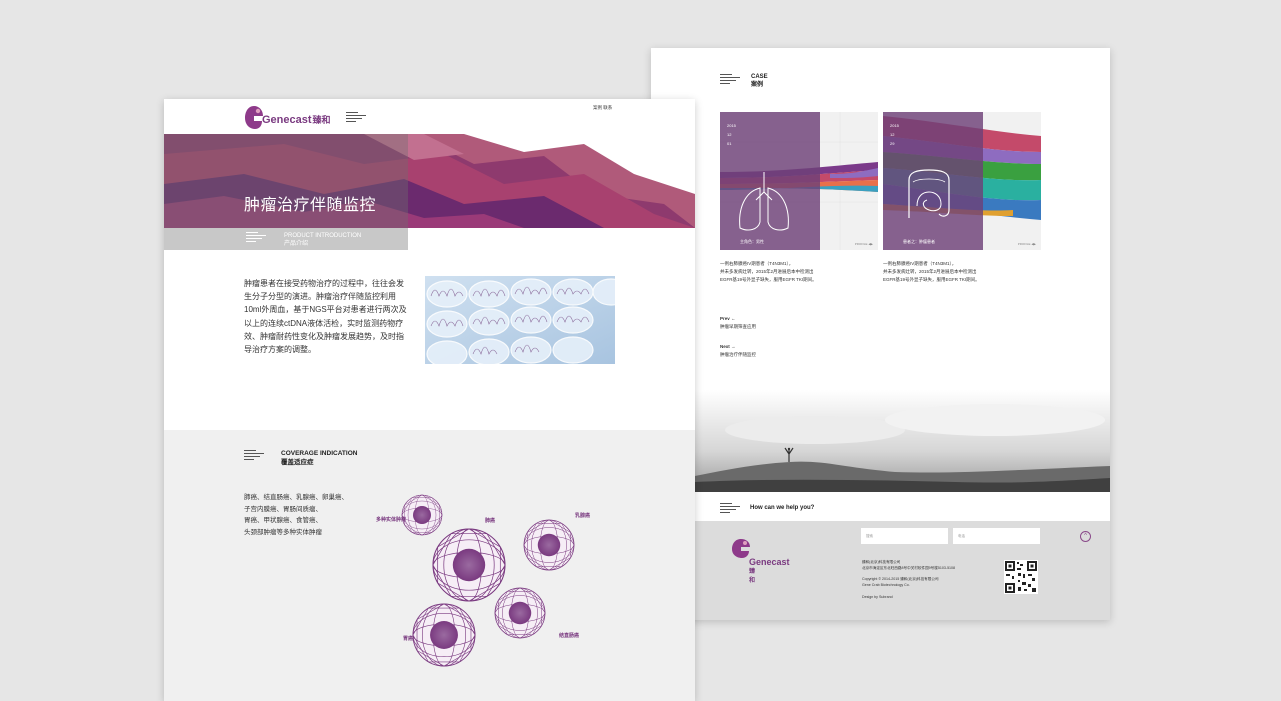 The image size is (1281, 701). What do you see at coordinates (799, 181) in the screenshot?
I see `case-card-1: 2015 12 01 主角色：男性 PROFILE ◀▶` at bounding box center [799, 181].